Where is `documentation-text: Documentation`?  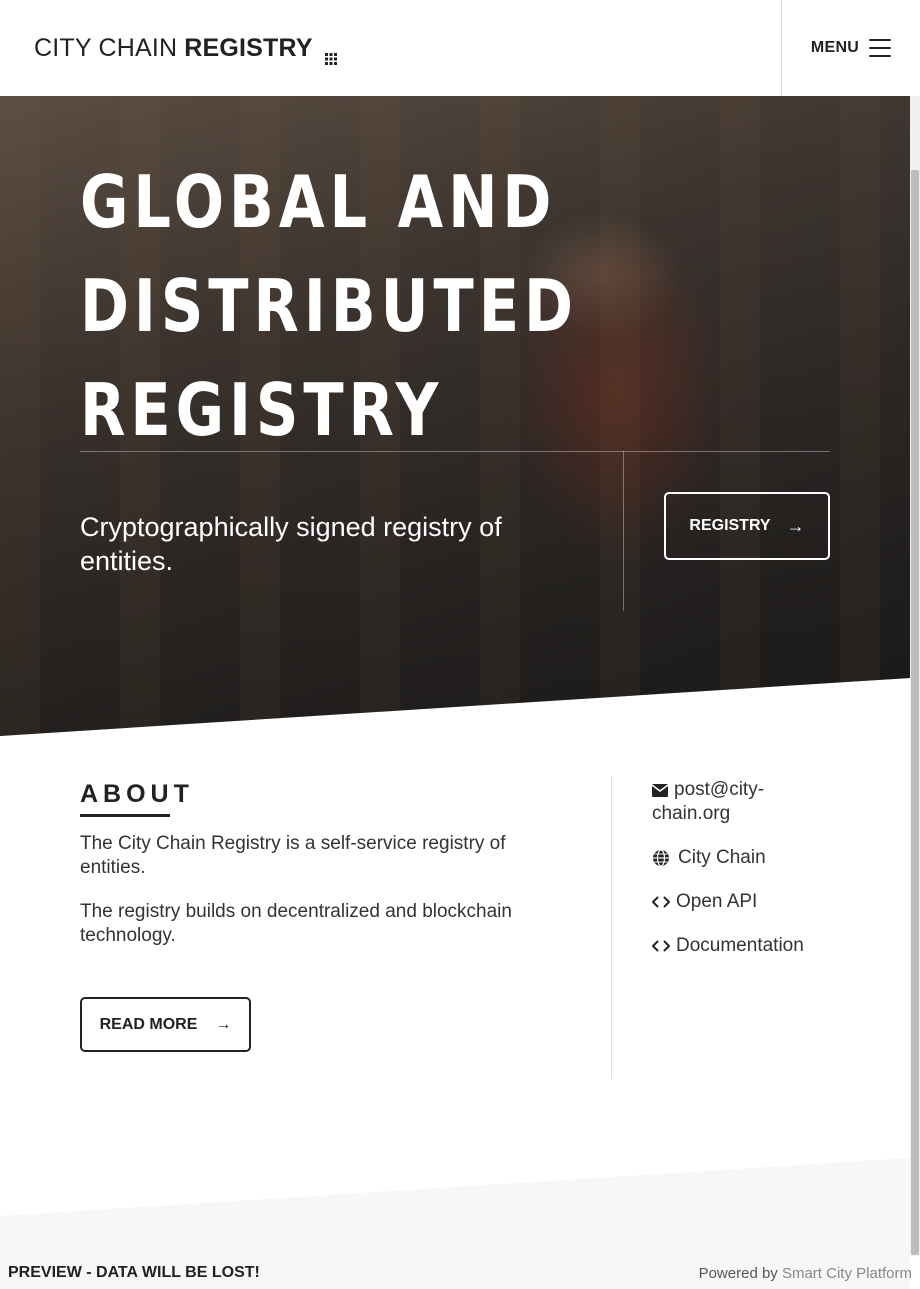 documentation-text: Documentation is located at coordinates (740, 945).